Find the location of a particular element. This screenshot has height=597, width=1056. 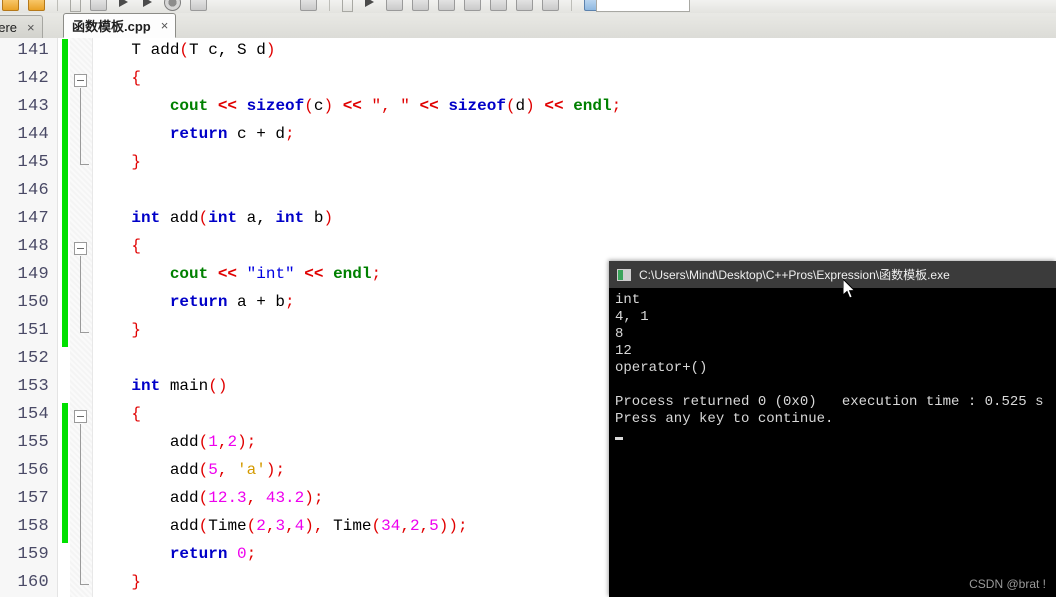

toolbar-combo is located at coordinates (643, 6).